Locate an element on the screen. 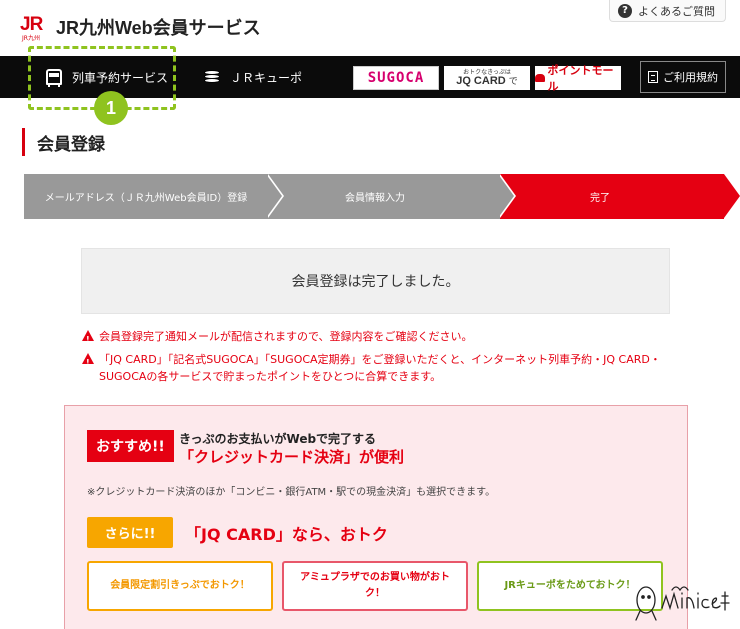  nav-item-jr-qpo: ＪＲキューポ is located at coordinates (251, 77).